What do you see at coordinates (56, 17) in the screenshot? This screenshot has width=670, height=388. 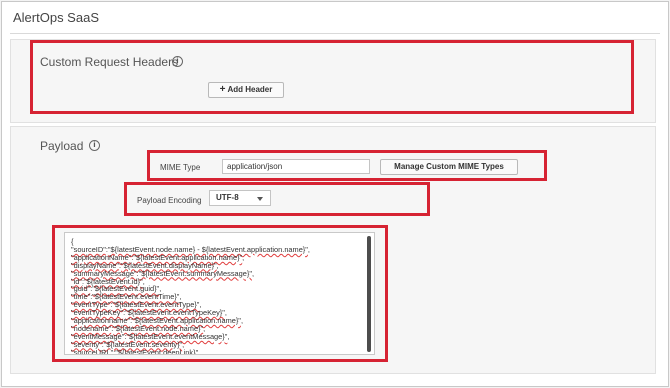 I see `page-title: AlertOps SaaS` at bounding box center [56, 17].